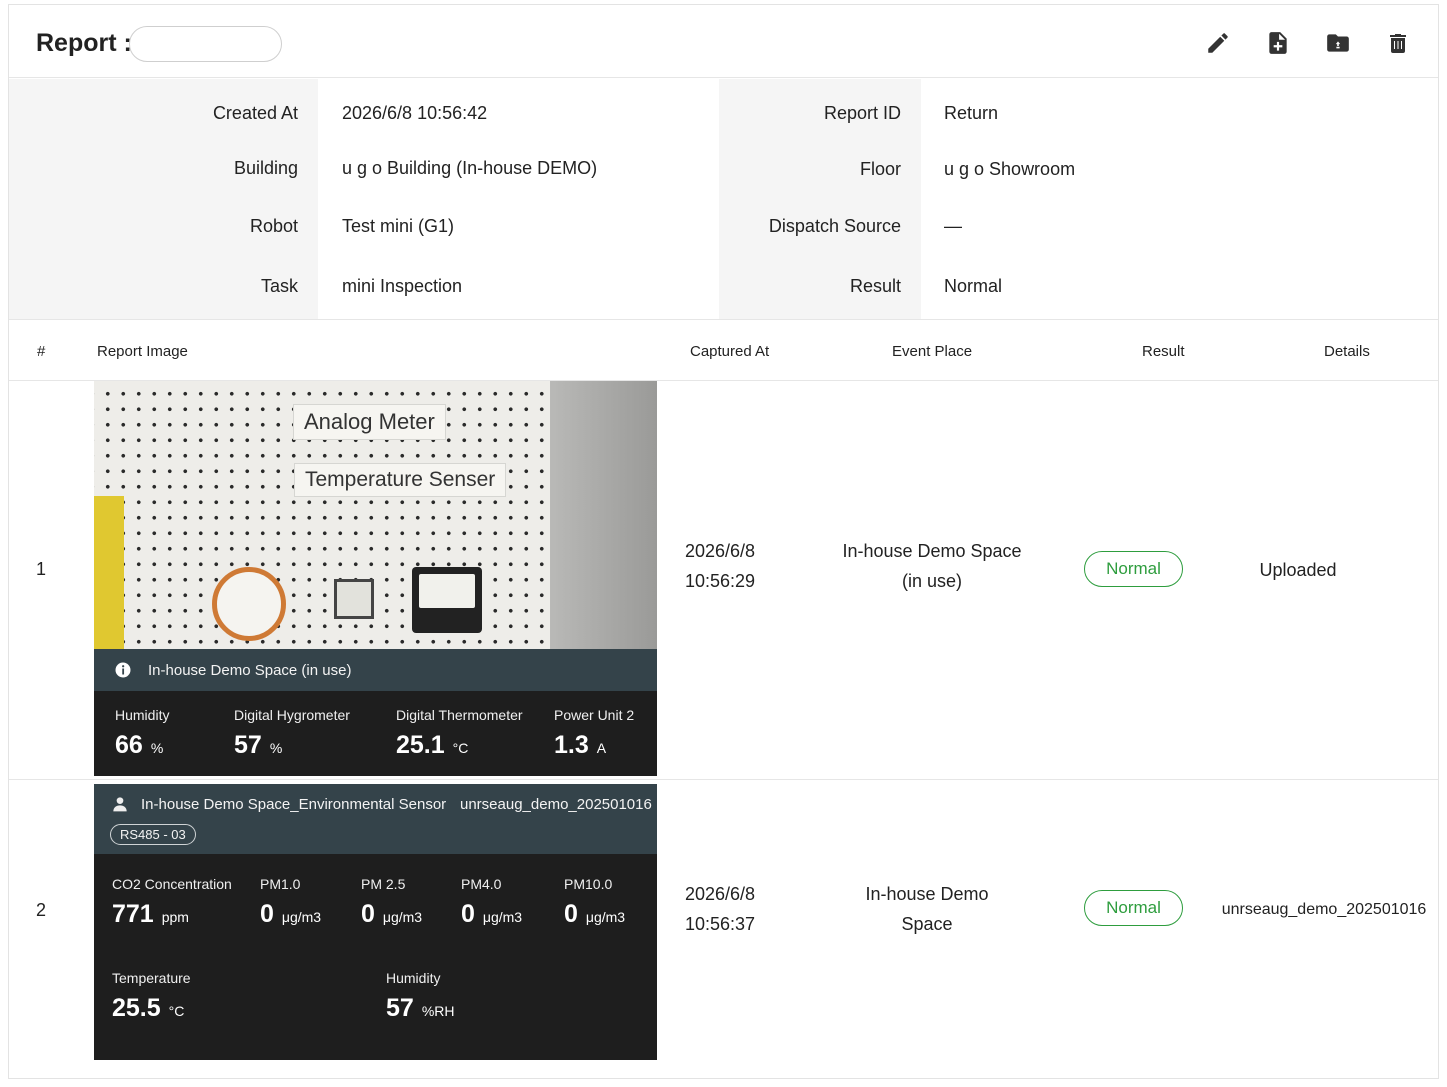  Describe the element at coordinates (153, 834) in the screenshot. I see `port-tag: RS485 - 03` at that location.